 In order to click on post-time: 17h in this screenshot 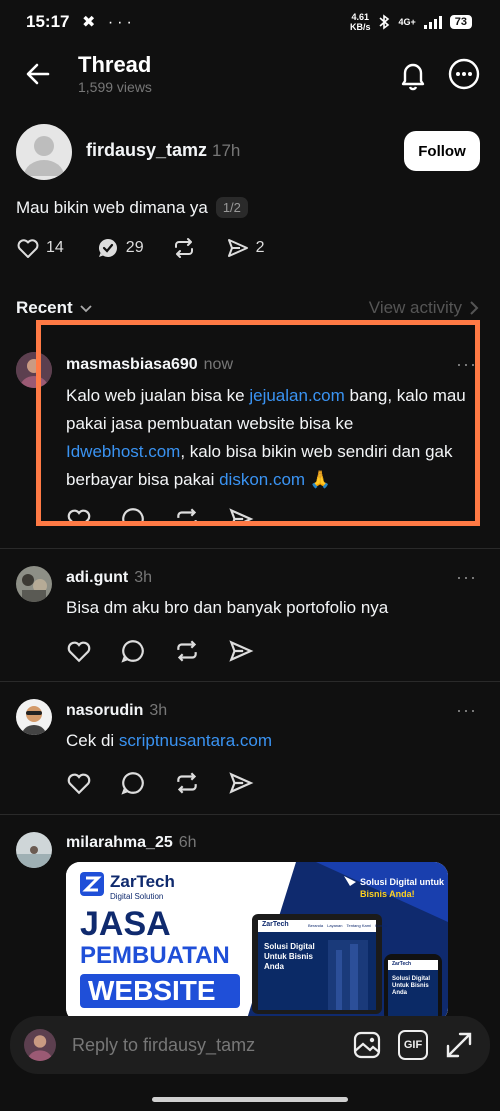, I will do `click(226, 150)`.